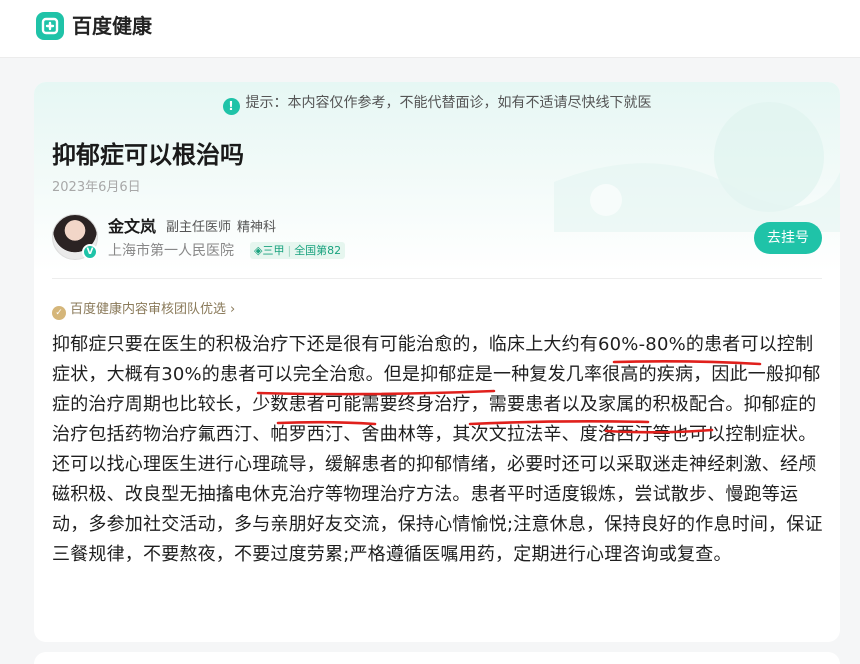 The image size is (860, 664). I want to click on badge-check-icon: ✓, so click(59, 313).